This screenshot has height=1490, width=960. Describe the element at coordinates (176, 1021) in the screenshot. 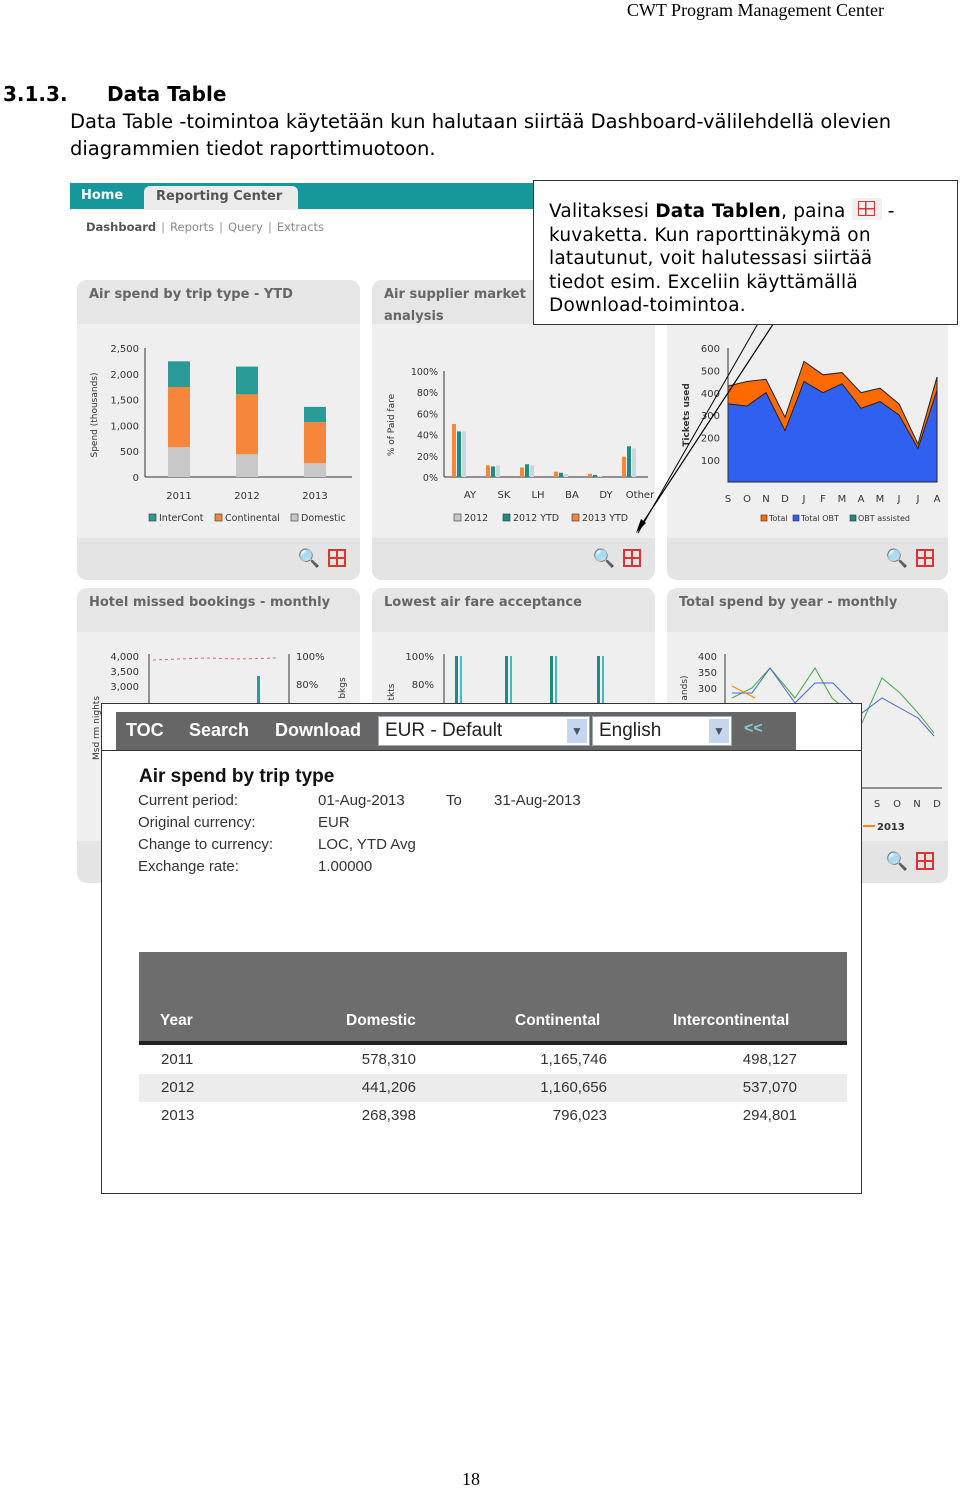

I see `column-header: Year` at that location.